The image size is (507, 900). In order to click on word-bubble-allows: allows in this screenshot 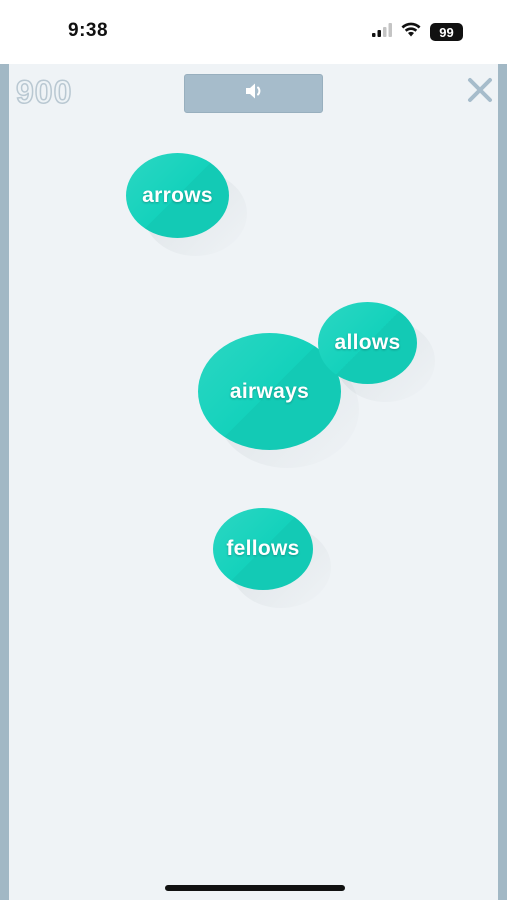, I will do `click(367, 343)`.